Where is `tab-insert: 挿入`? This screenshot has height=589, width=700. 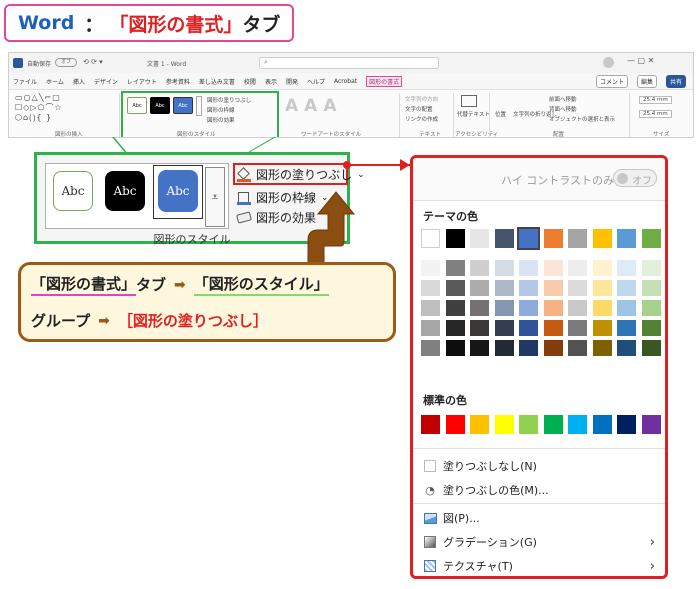 tab-insert: 挿入 is located at coordinates (79, 81).